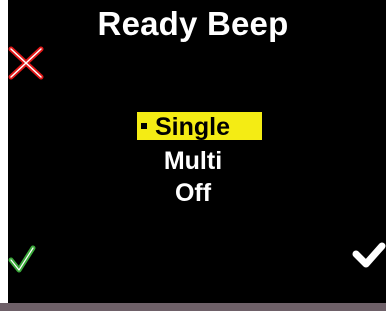  I want to click on menu-item-label: Multi, so click(193, 161).